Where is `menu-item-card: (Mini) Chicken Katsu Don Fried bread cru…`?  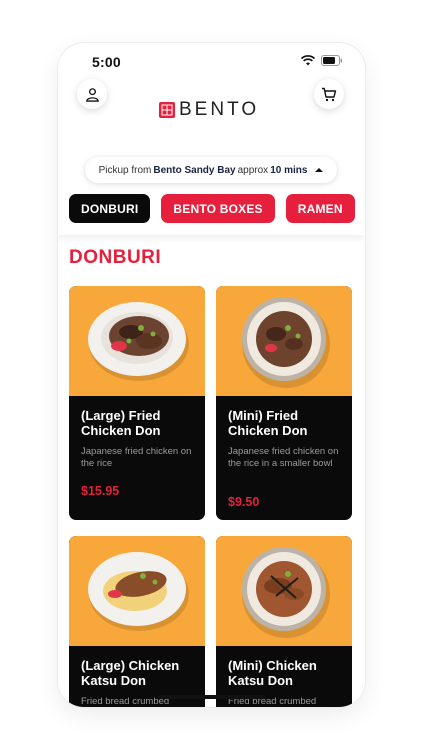 menu-item-card: (Mini) Chicken Katsu Don Fried bread cru… is located at coordinates (284, 621).